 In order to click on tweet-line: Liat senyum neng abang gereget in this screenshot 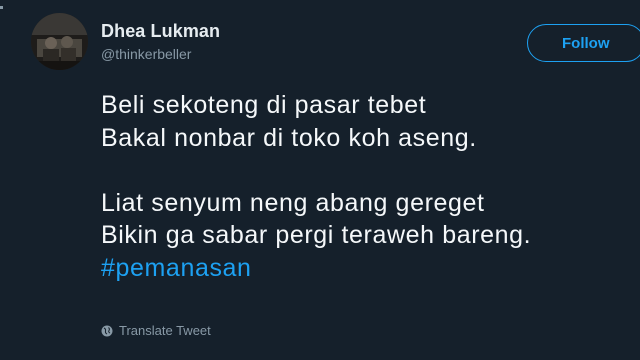, I will do `click(293, 202)`.